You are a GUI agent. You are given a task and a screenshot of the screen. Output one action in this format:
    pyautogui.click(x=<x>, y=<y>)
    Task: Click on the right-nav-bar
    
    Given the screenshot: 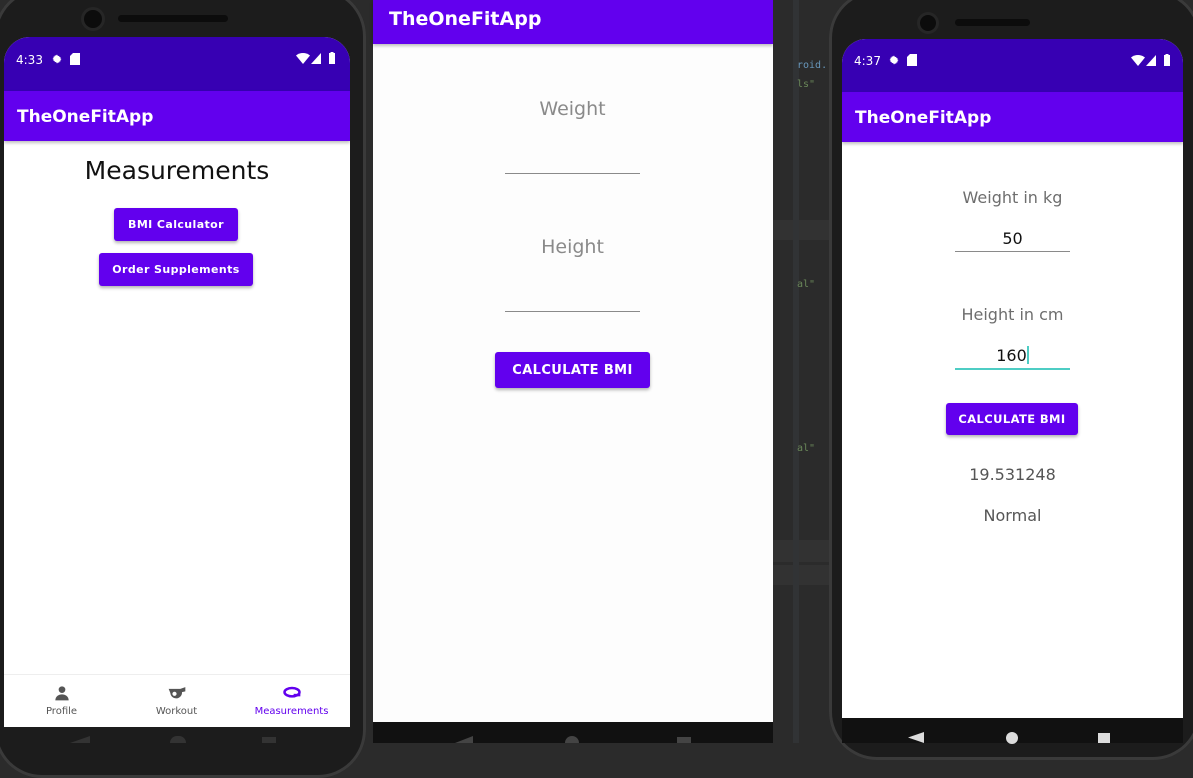 What is the action you would take?
    pyautogui.click(x=1012, y=731)
    